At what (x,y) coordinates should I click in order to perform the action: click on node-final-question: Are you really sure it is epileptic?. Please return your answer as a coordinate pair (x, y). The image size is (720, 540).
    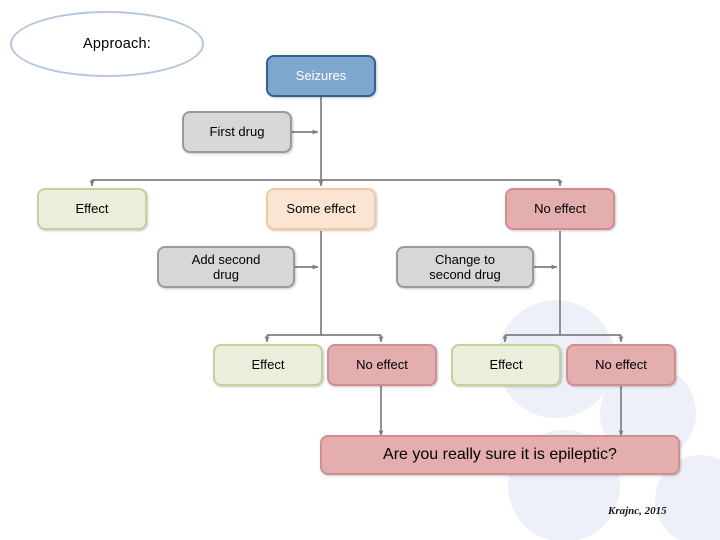
    Looking at the image, I should click on (500, 455).